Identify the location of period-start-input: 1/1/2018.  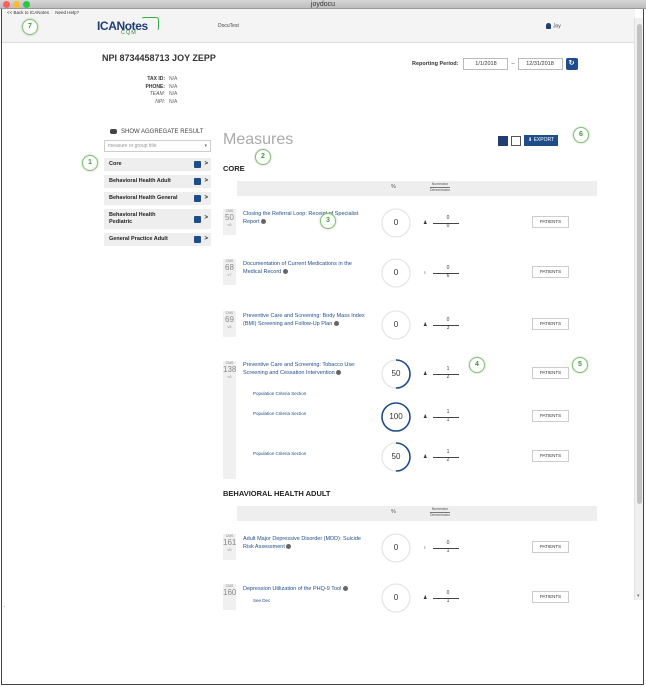
(486, 64).